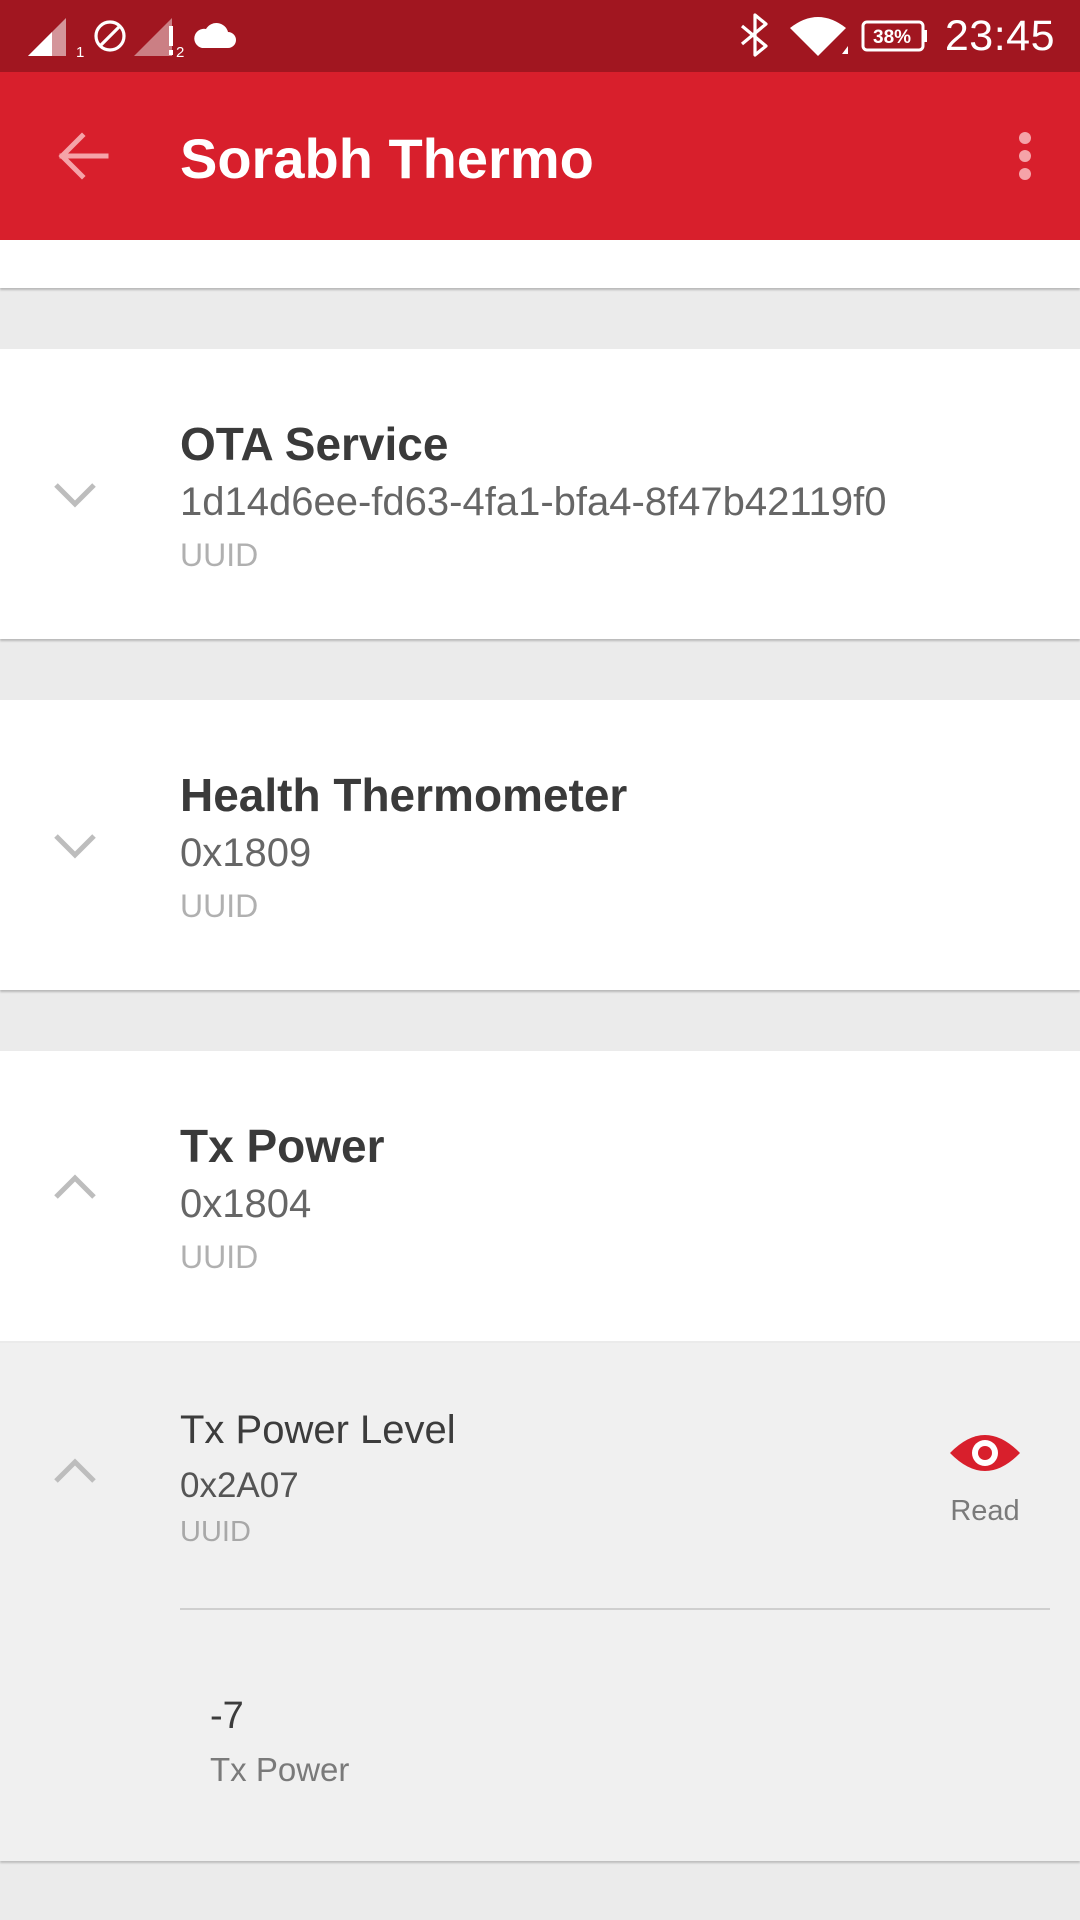 The image size is (1080, 1920). I want to click on service-uuid: 0x1804, so click(246, 1204).